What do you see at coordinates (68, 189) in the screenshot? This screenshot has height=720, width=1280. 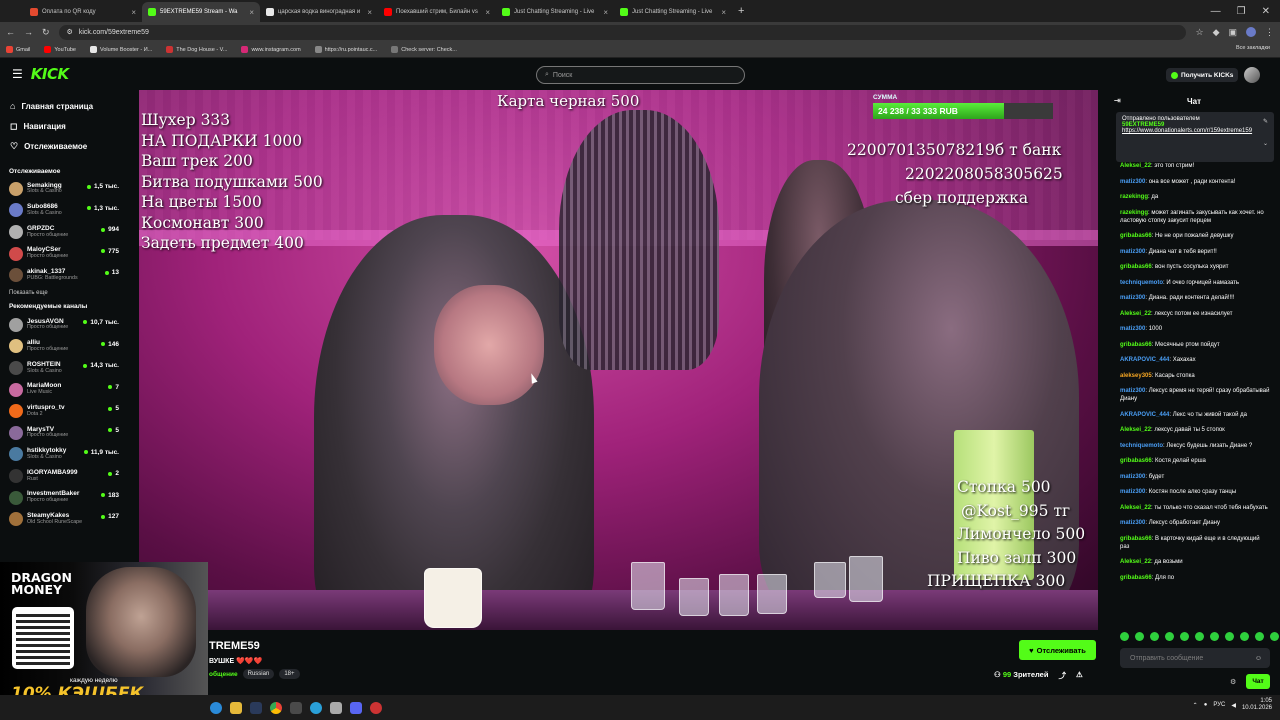 I see `channel-item: Semakingg Slots & Casino 1,5 тыс.` at bounding box center [68, 189].